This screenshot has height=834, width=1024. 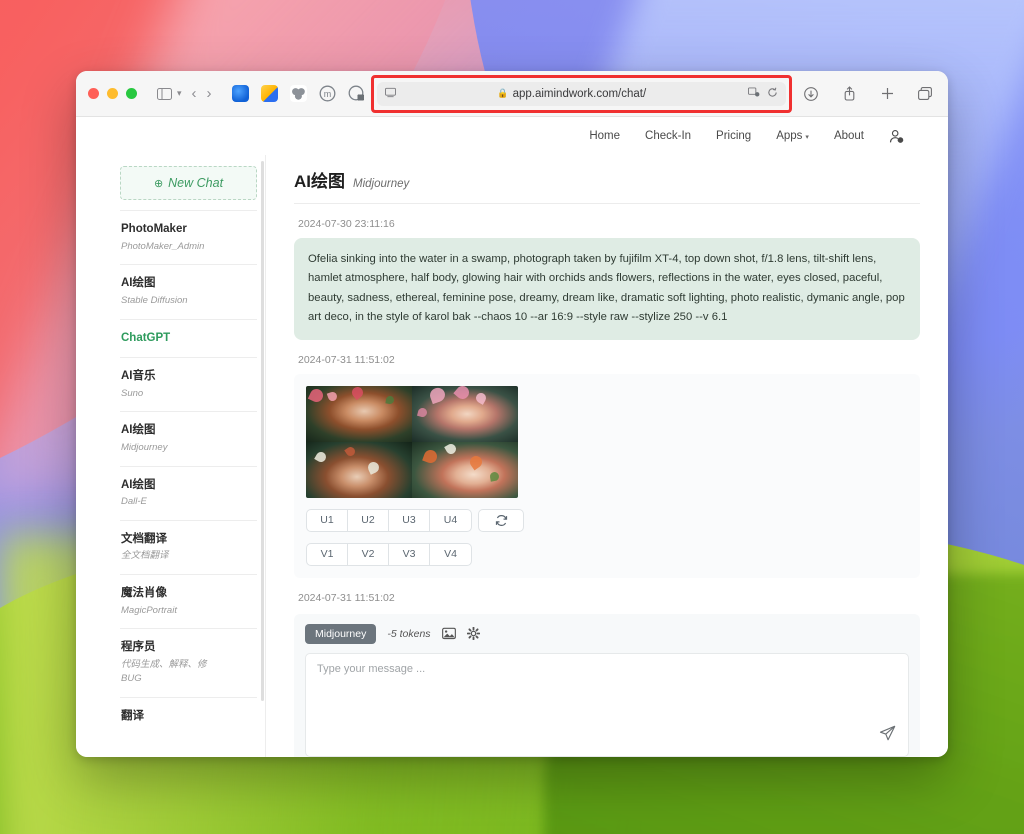 What do you see at coordinates (368, 520) in the screenshot?
I see `upscale-button-u2: U2` at bounding box center [368, 520].